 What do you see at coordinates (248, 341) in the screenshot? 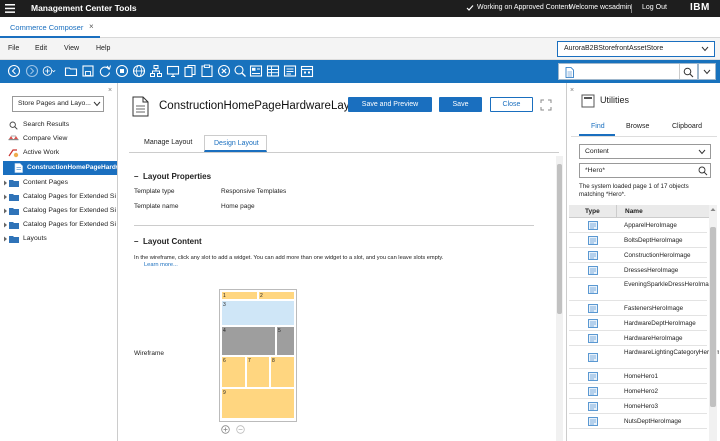
I see `wireframe-slot-4: 4` at bounding box center [248, 341].